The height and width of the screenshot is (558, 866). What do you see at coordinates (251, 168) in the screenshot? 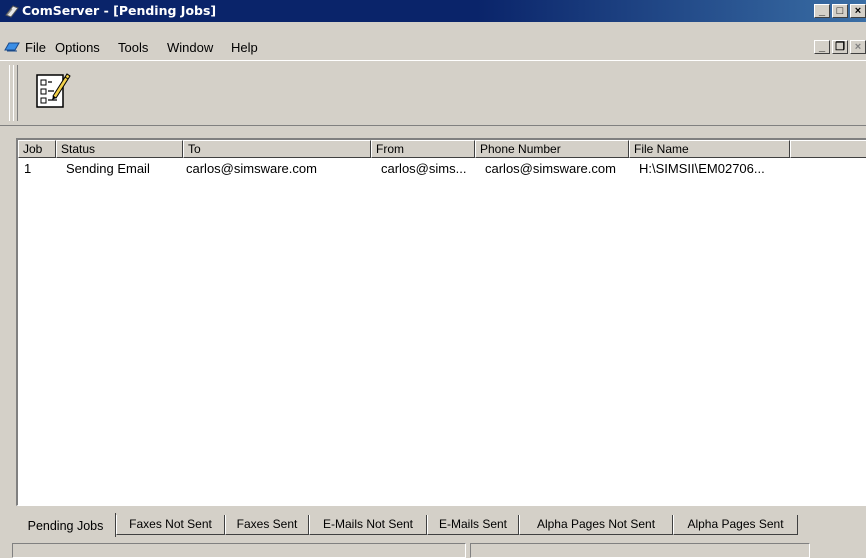
I see `cell-to: carlos@simsware.com` at bounding box center [251, 168].